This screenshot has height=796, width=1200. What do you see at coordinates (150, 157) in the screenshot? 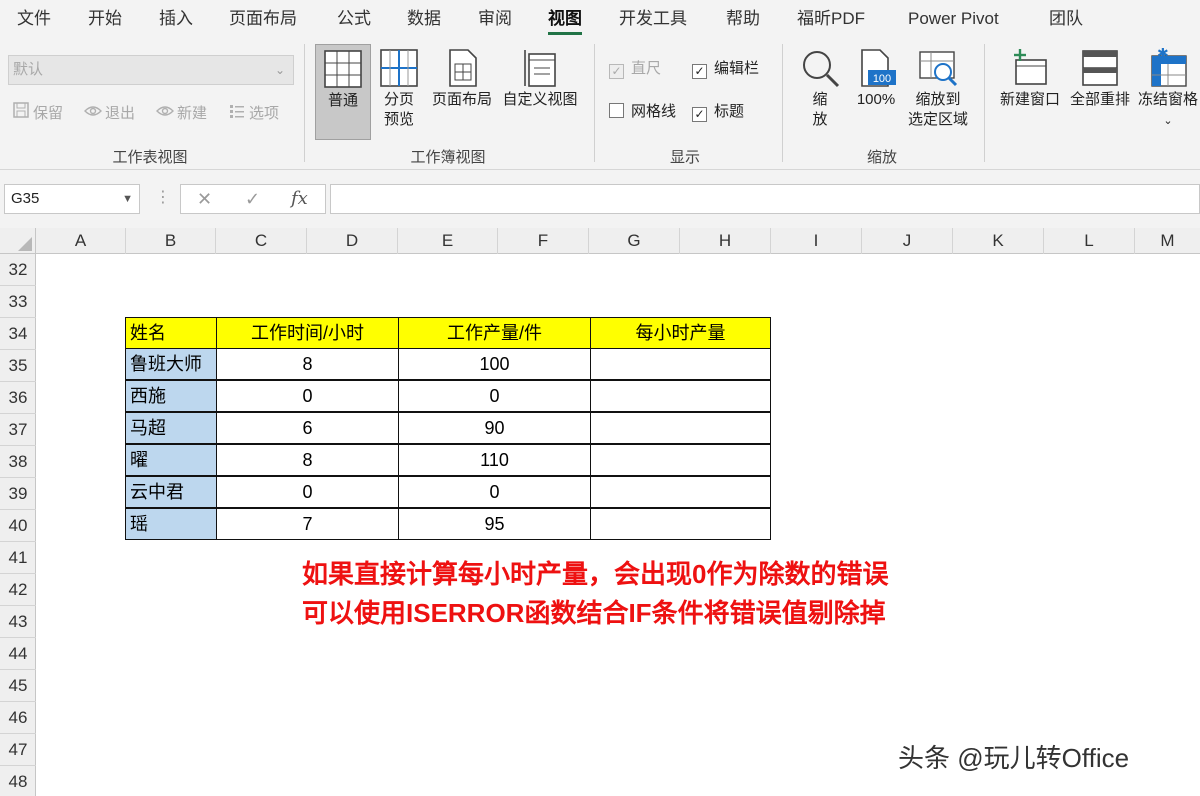
I see `sheet-view-group-label: 工作表视图` at bounding box center [150, 157].